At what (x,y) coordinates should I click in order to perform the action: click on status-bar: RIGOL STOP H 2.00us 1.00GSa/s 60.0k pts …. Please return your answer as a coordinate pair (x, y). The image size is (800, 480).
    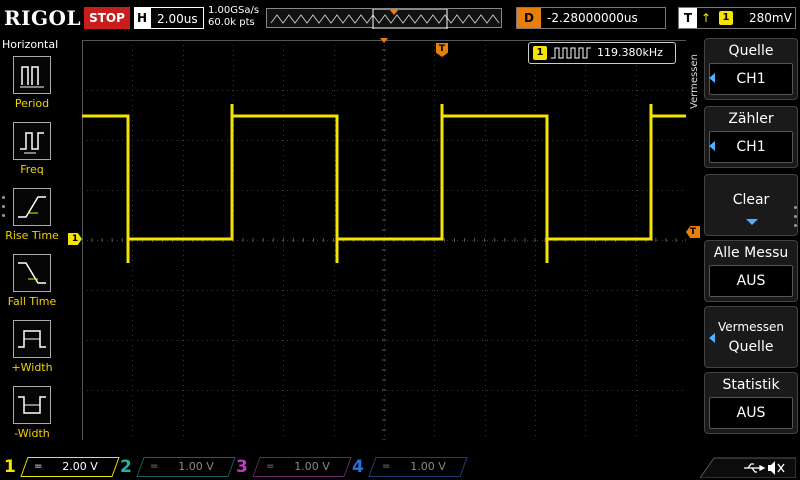
    Looking at the image, I should click on (400, 18).